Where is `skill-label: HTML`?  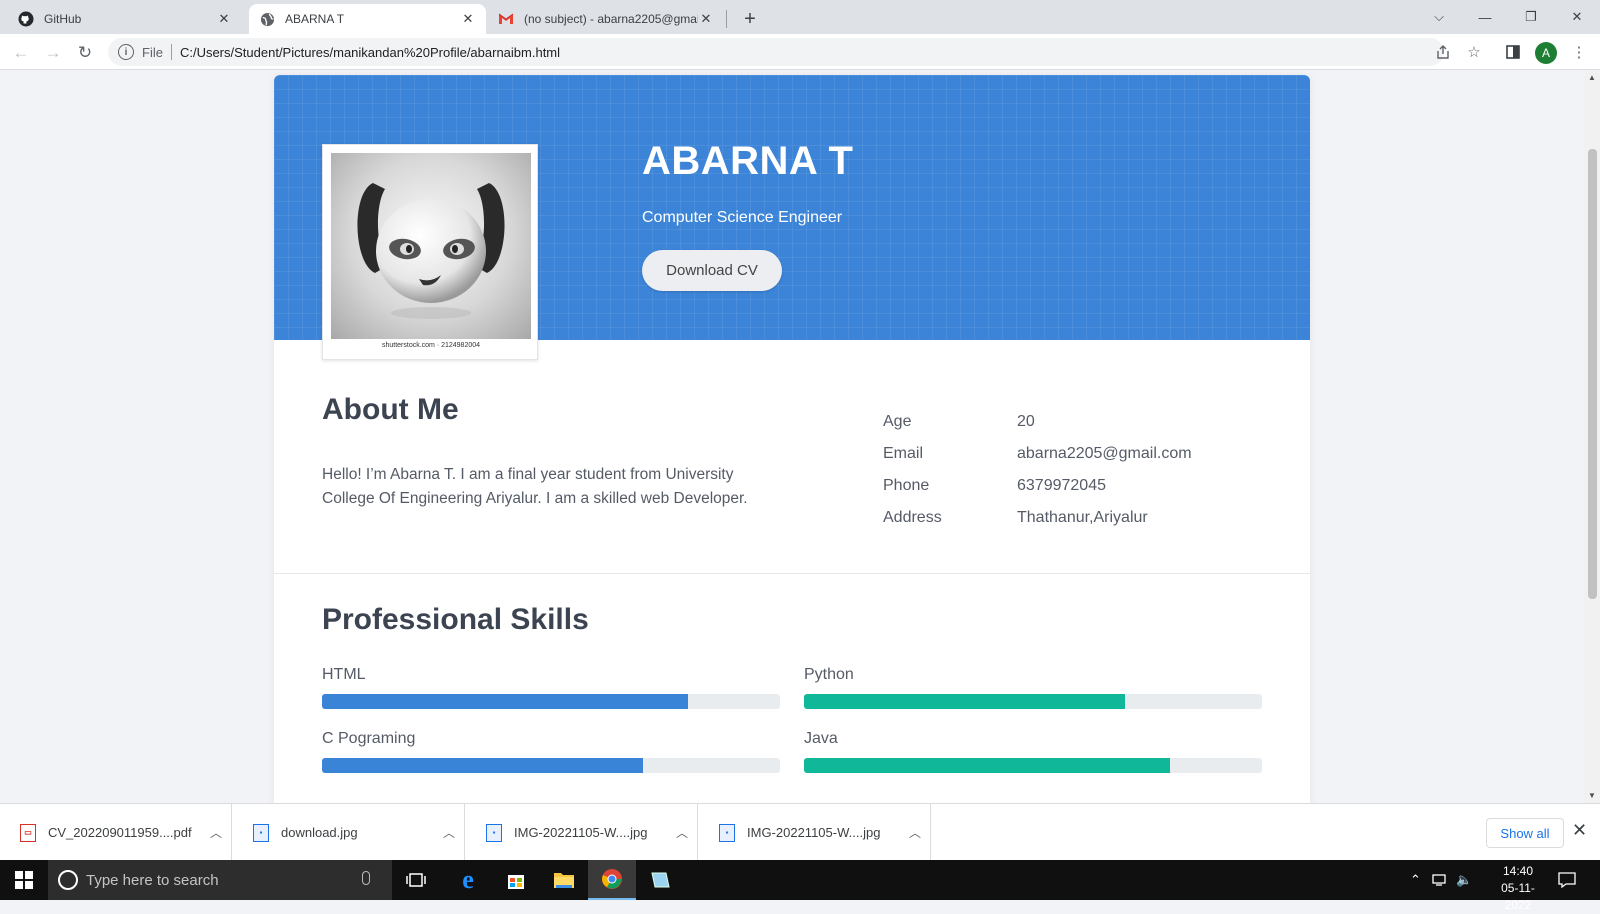
skill-label: HTML is located at coordinates (344, 674).